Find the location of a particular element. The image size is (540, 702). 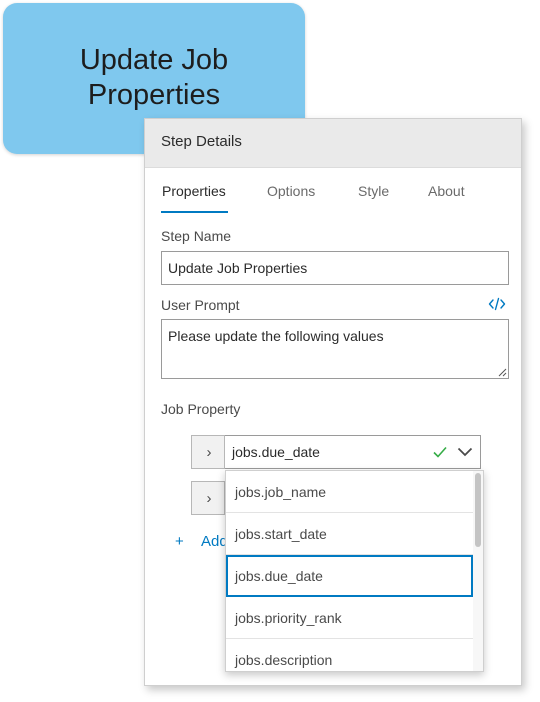

user-prompt-textarea: Please update the following values is located at coordinates (335, 349).